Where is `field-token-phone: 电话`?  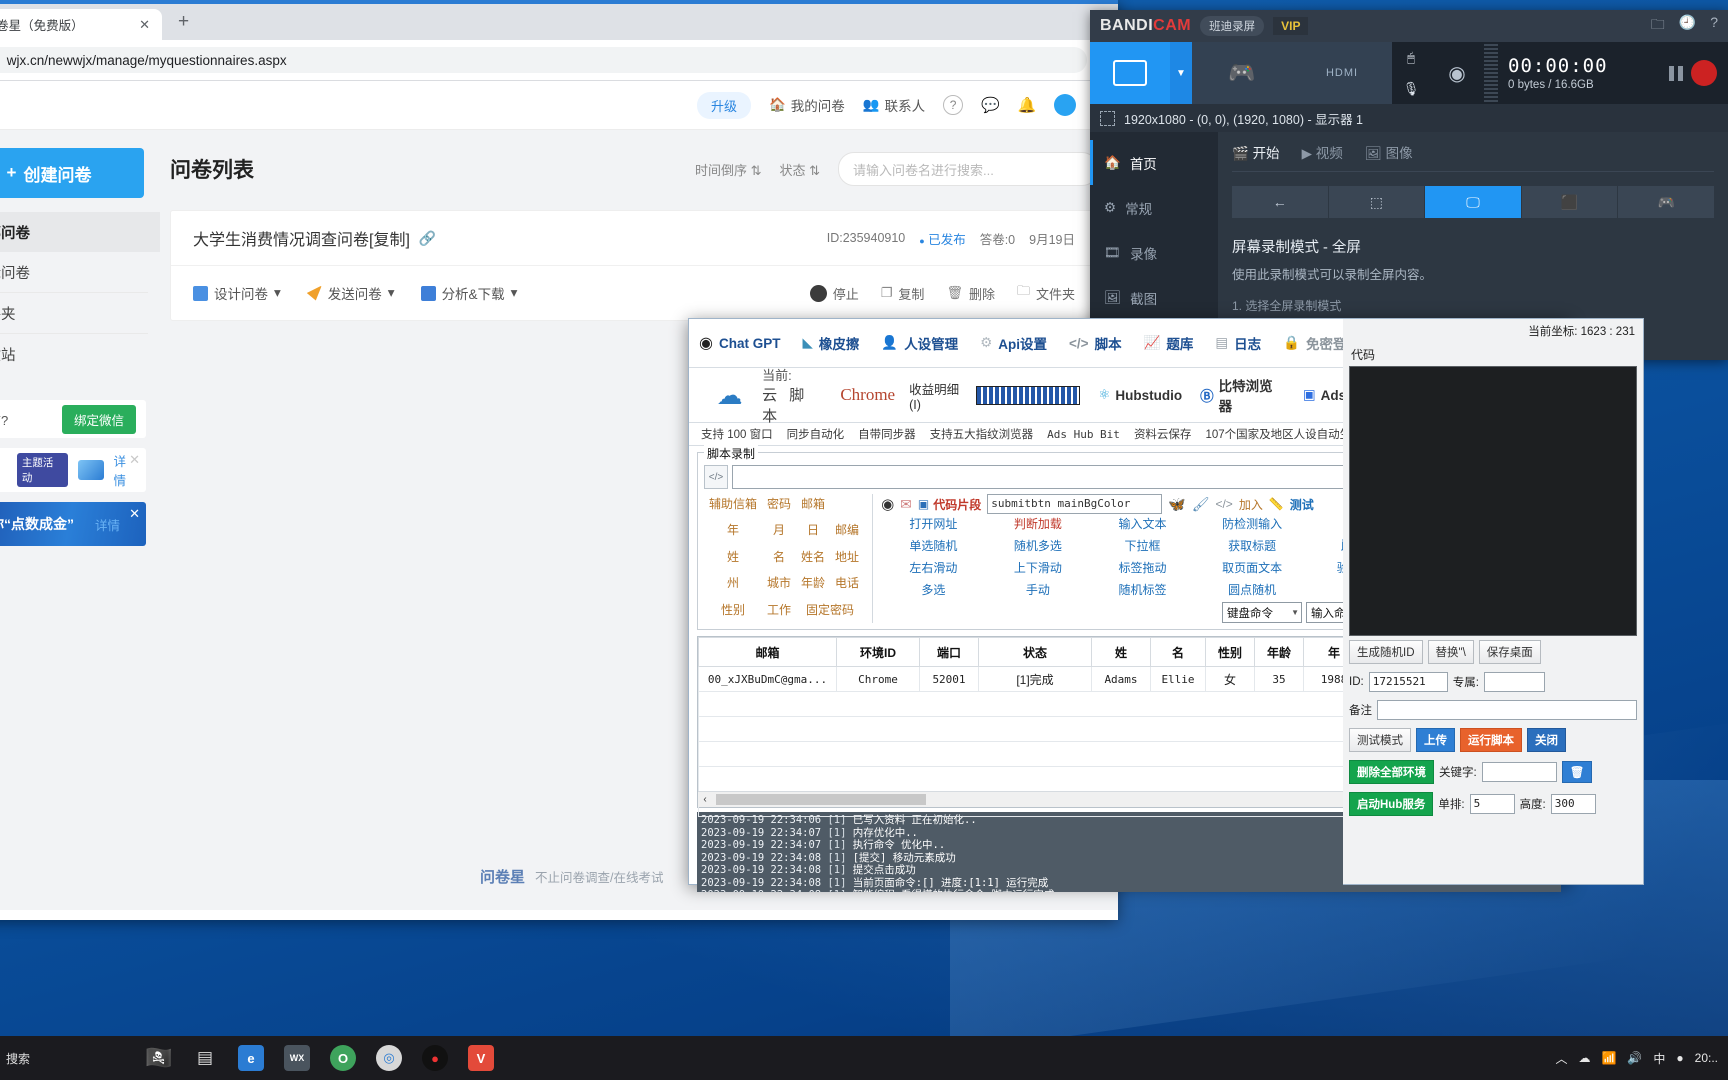 field-token-phone: 电话 is located at coordinates (847, 584).